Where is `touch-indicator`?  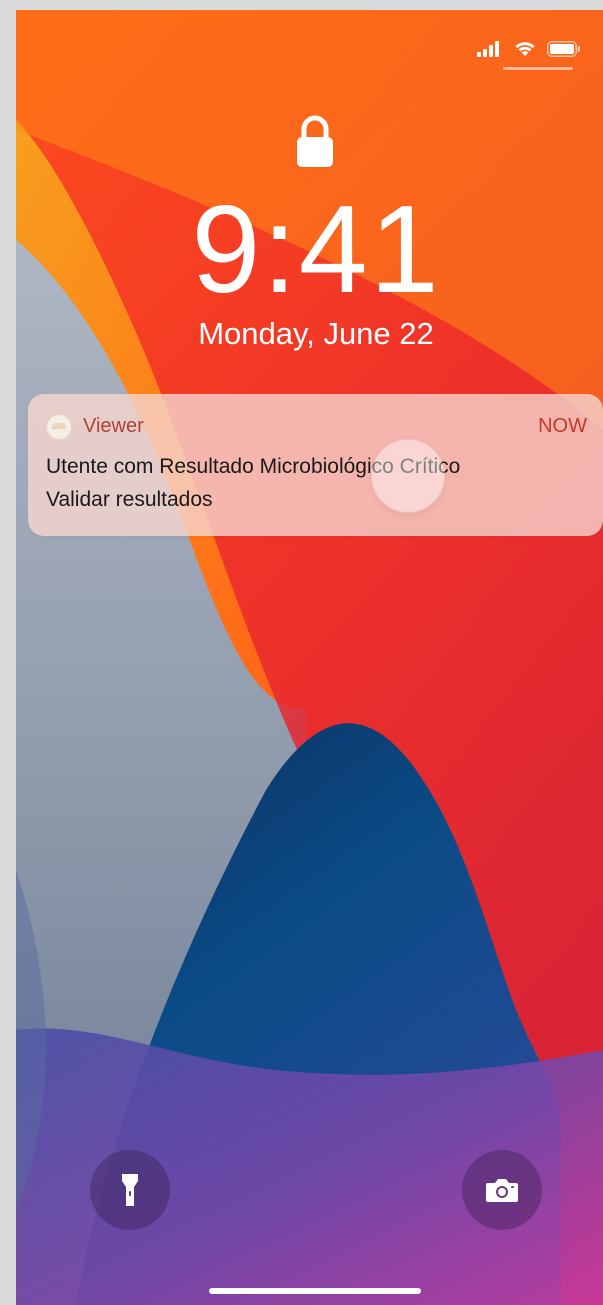 touch-indicator is located at coordinates (408, 476).